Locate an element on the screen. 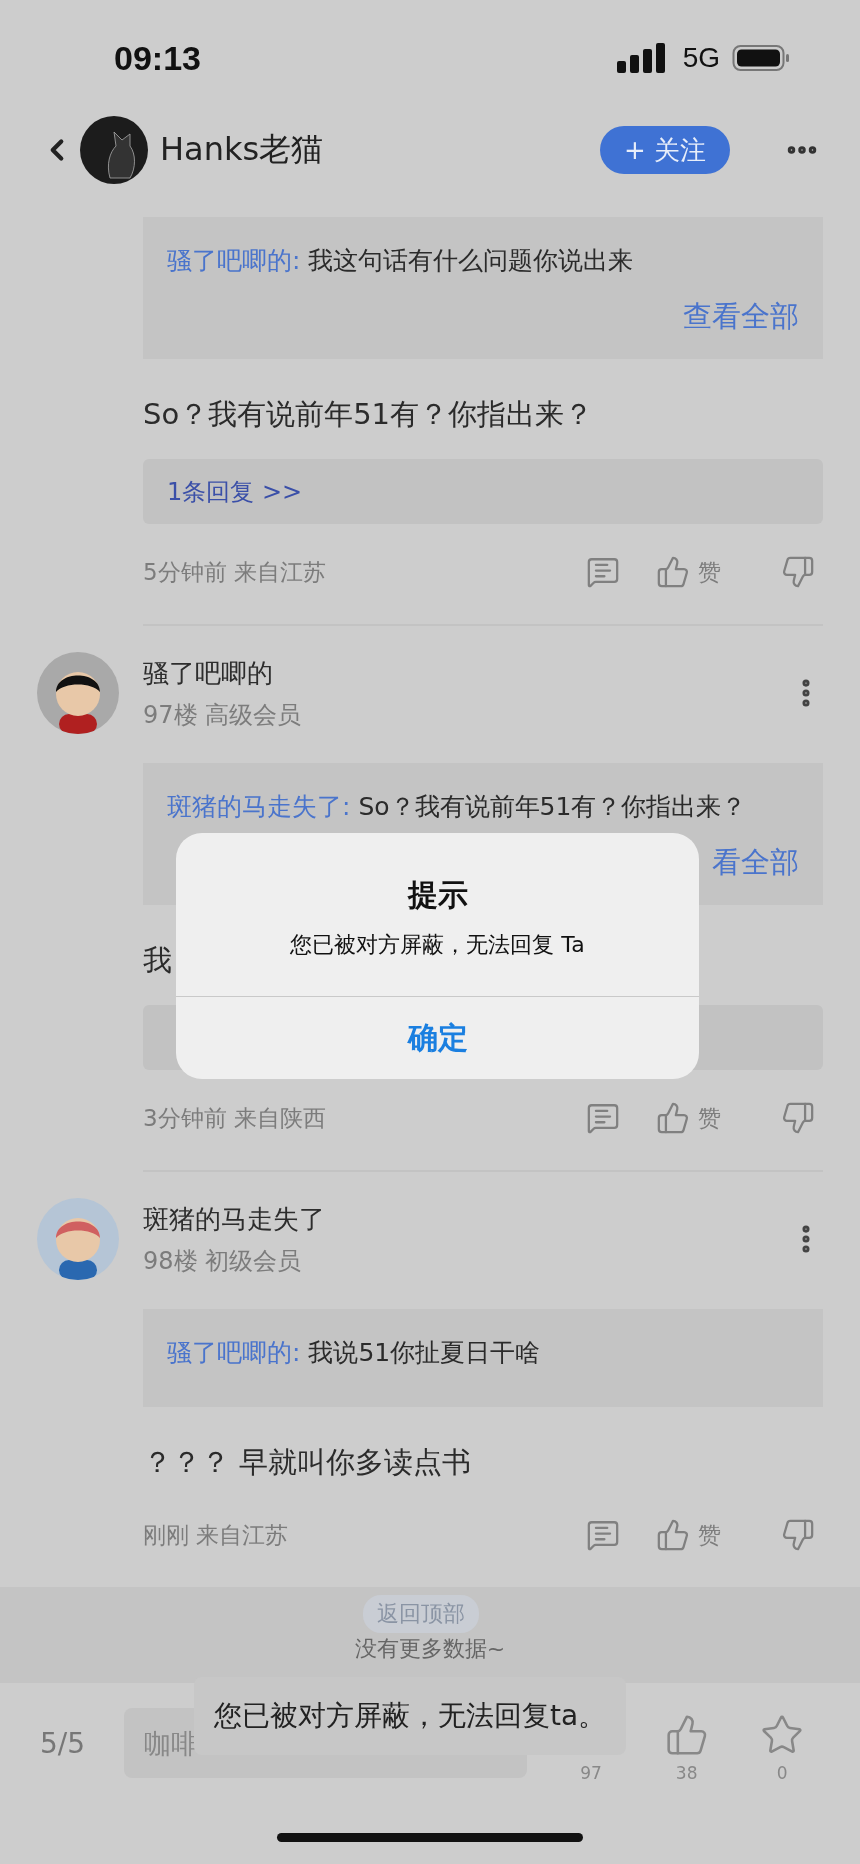  dialog-message: 您已被对方屏蔽，无法回复 Ta is located at coordinates (437, 945).